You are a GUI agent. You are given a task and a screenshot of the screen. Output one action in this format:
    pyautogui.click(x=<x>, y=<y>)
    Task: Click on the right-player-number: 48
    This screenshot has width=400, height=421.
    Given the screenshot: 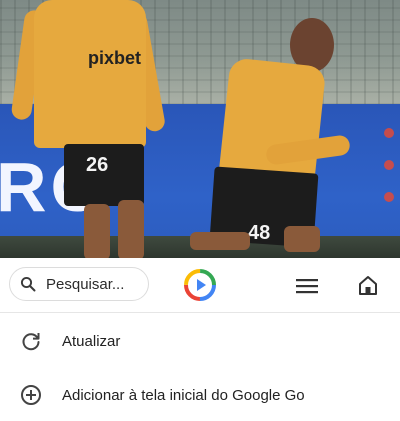 What is the action you would take?
    pyautogui.click(x=259, y=233)
    